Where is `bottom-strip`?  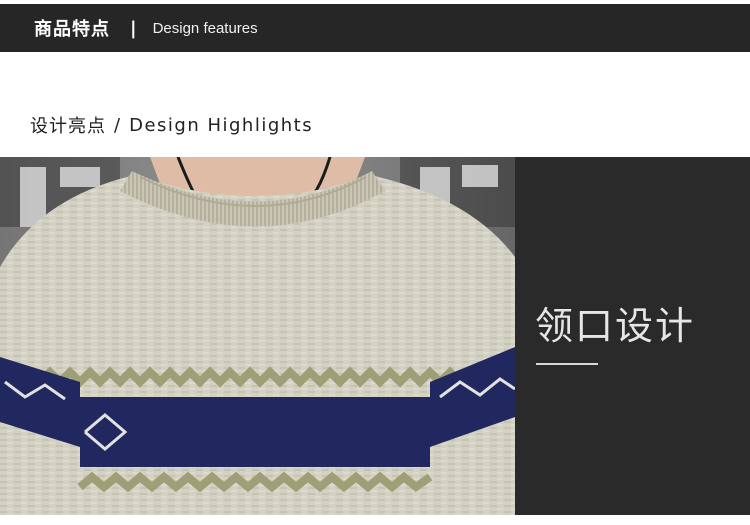
bottom-strip is located at coordinates (375, 520).